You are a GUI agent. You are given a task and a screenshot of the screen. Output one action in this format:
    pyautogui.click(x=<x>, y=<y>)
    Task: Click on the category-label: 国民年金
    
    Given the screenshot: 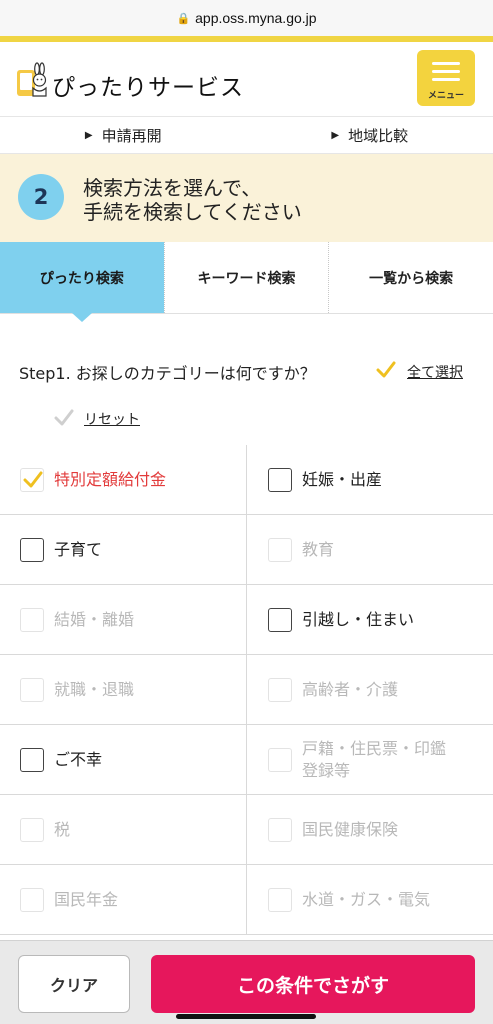 What is the action you would take?
    pyautogui.click(x=86, y=899)
    